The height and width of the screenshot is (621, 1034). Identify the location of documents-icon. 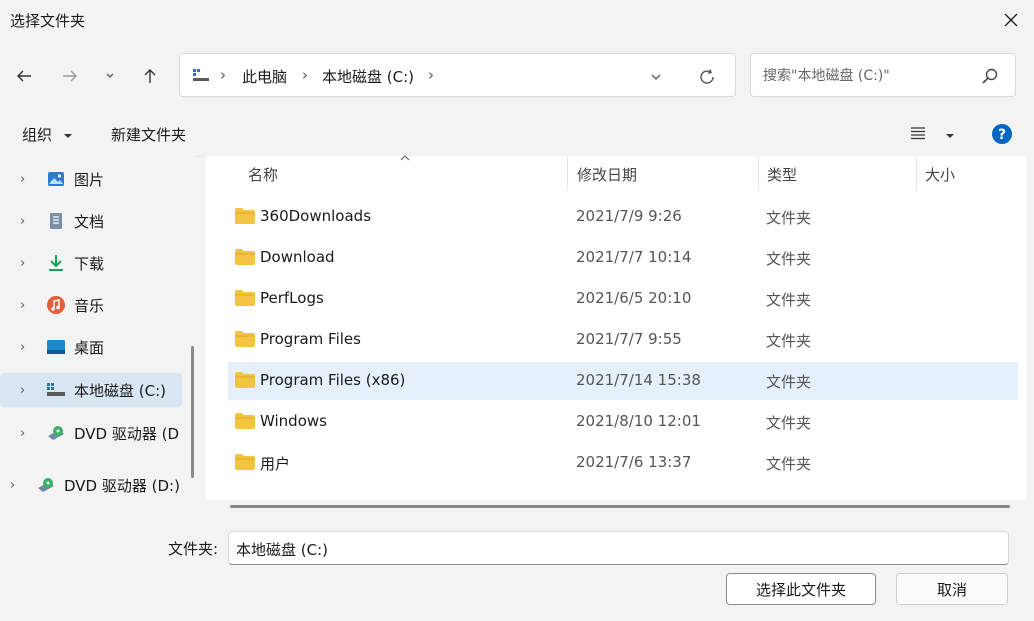
(56, 221).